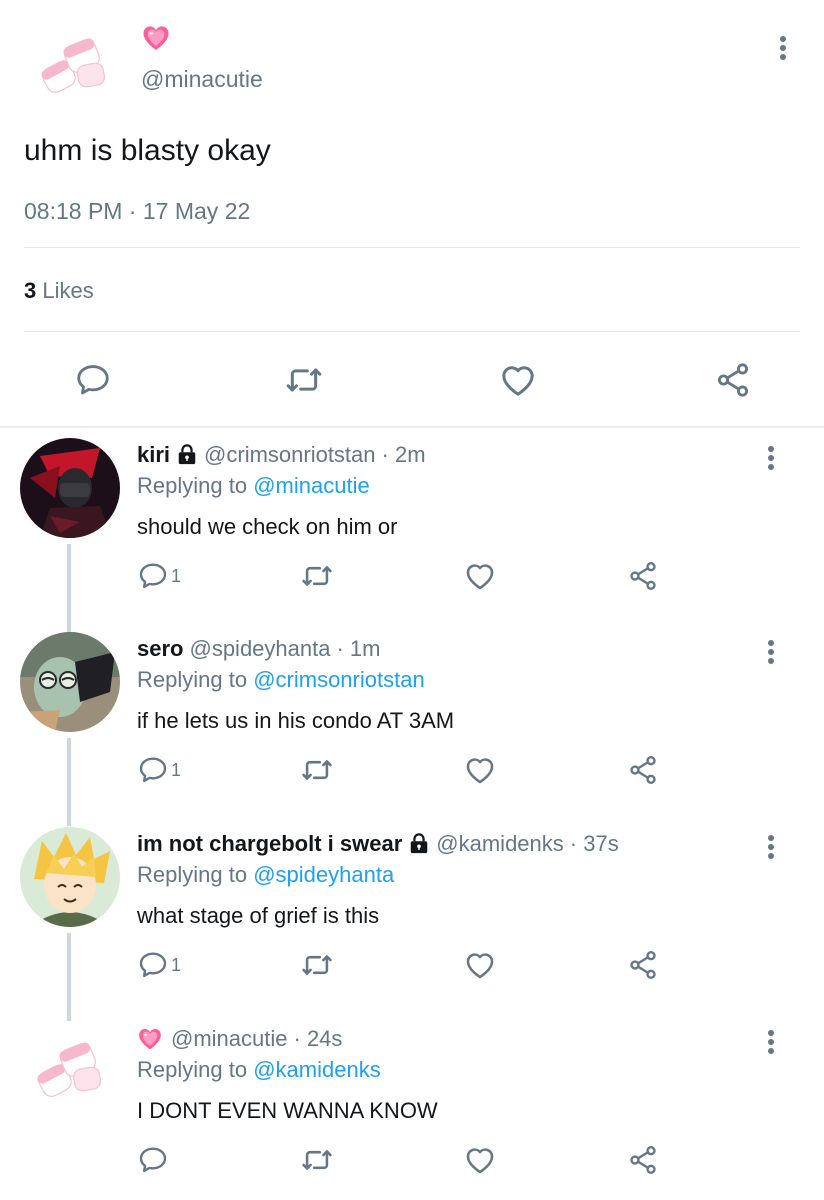 Image resolution: width=824 pixels, height=1200 pixels. I want to click on mention-link: @minacutie, so click(311, 485).